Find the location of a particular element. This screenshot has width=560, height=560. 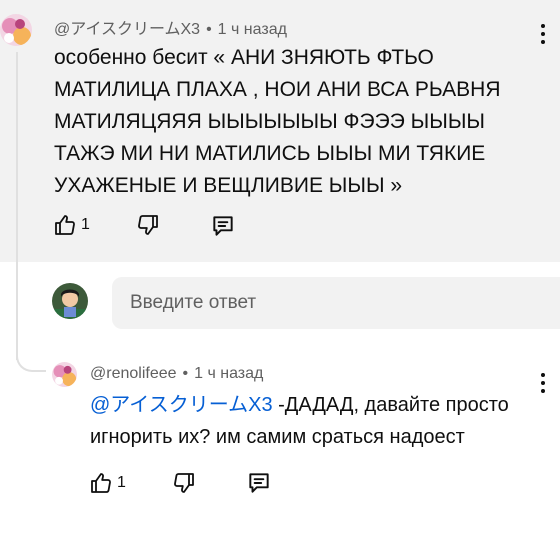

reply-field is located at coordinates (336, 303).